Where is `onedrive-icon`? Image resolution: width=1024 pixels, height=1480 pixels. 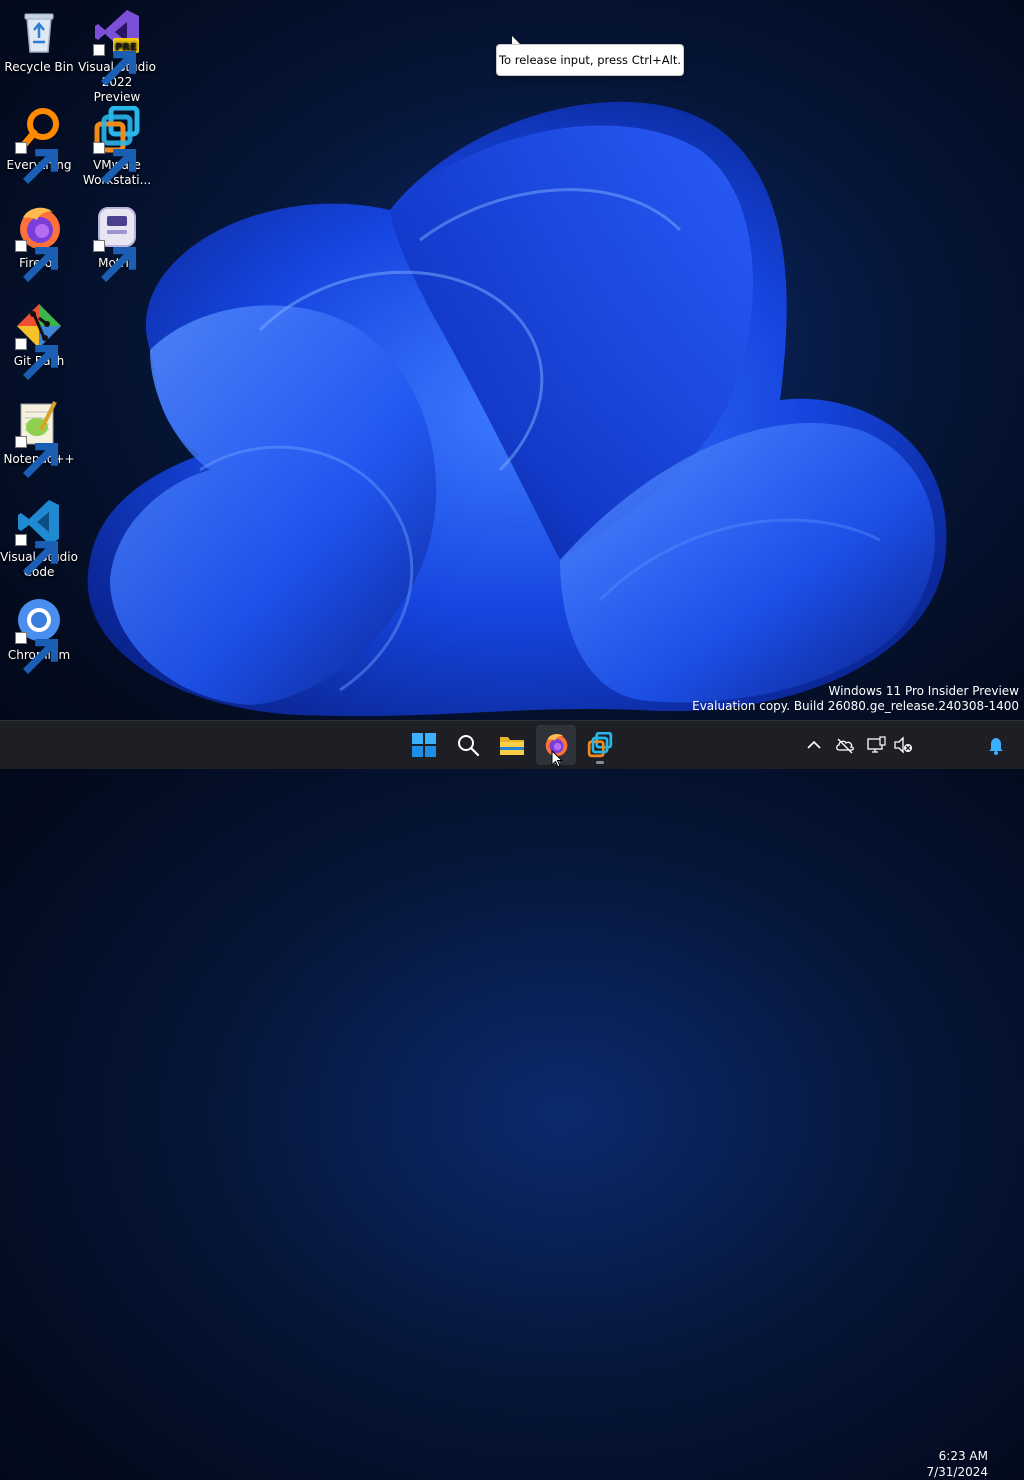
onedrive-icon is located at coordinates (845, 745).